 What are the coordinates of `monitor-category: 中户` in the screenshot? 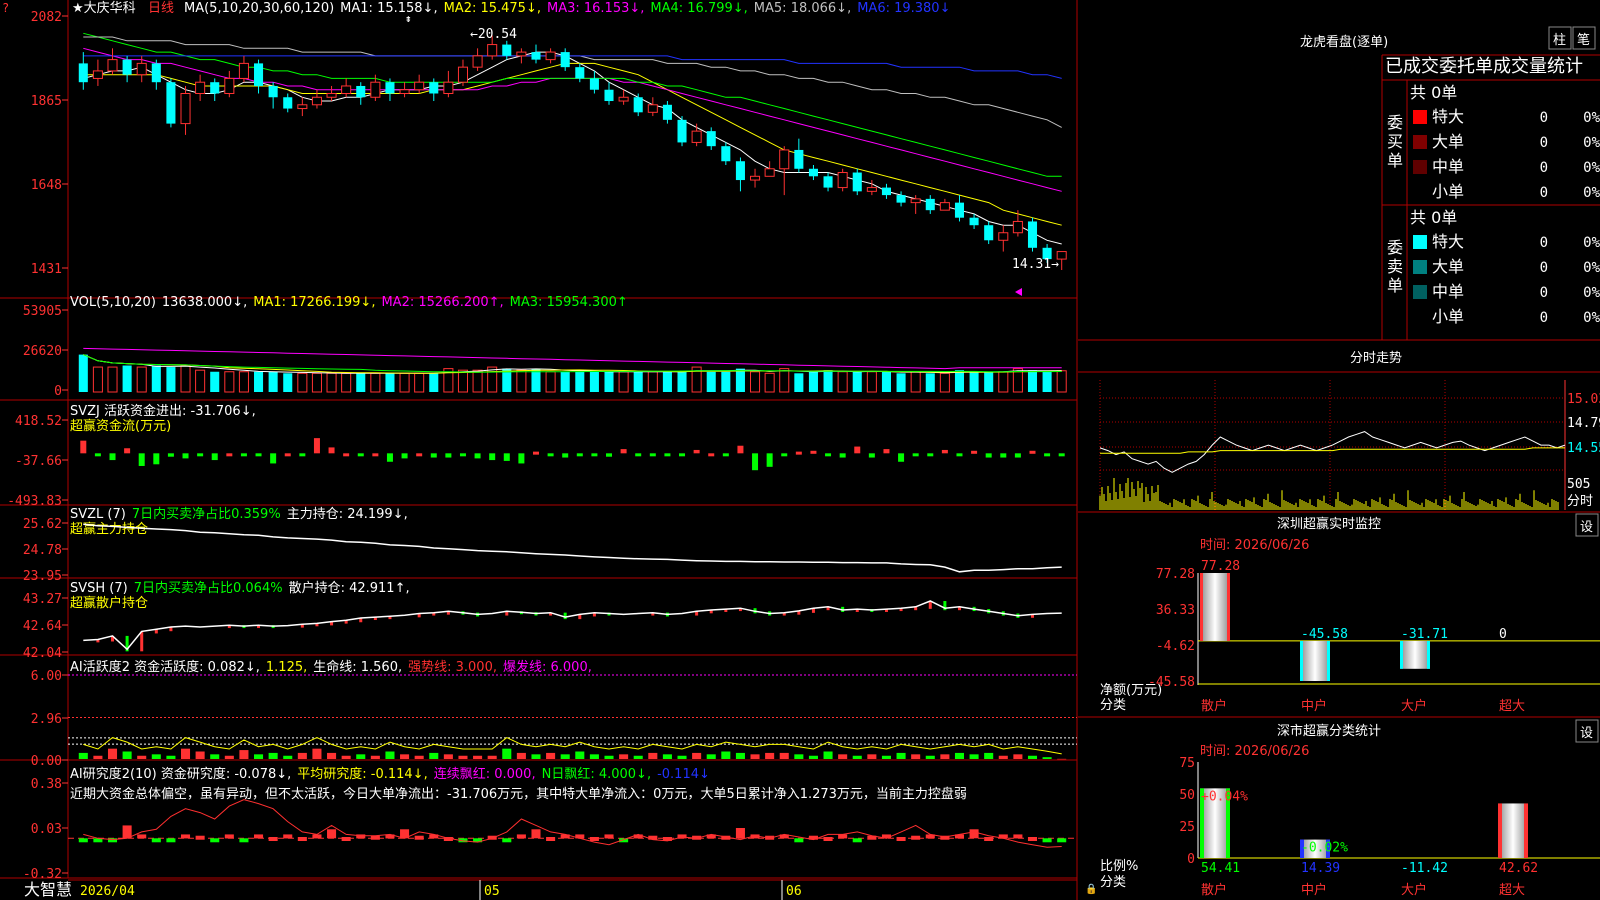 It's located at (1314, 706).